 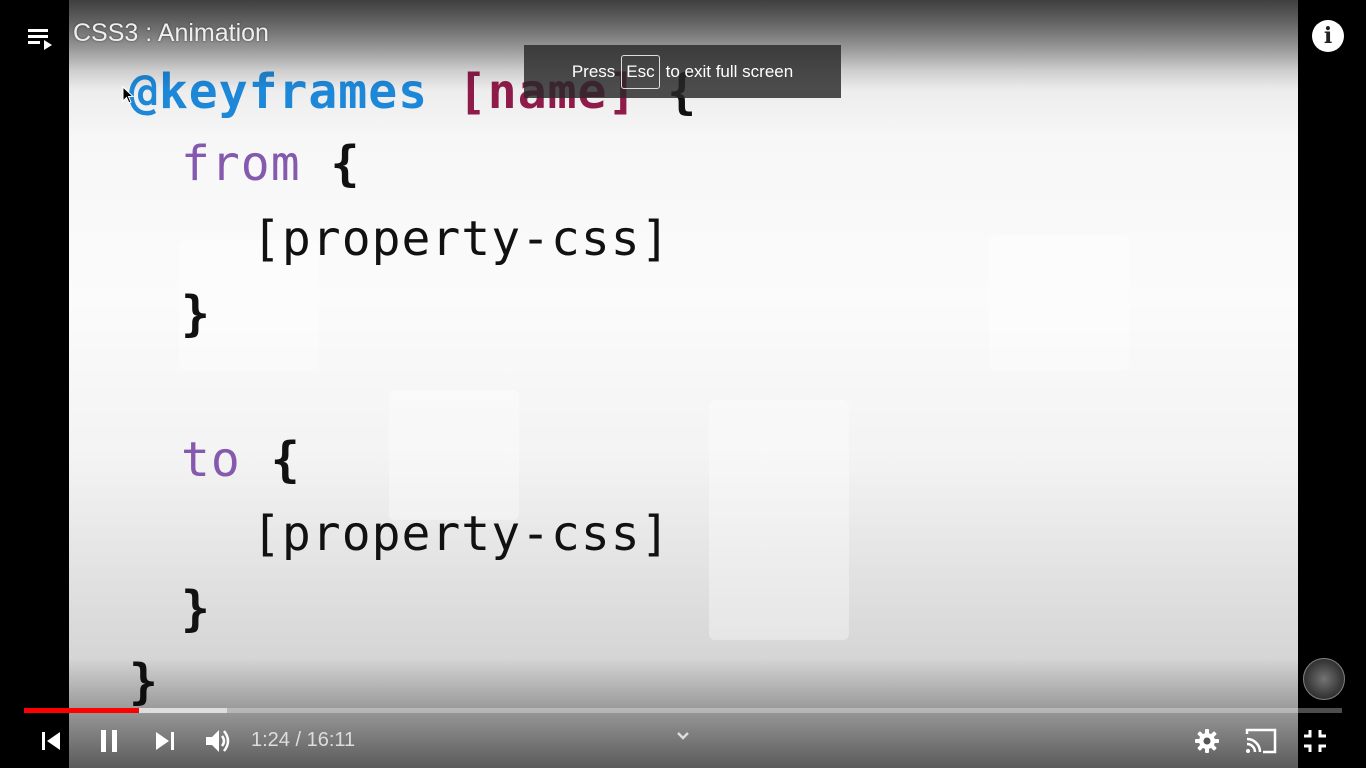 I want to click on code-line-5: to {, so click(x=241, y=460).